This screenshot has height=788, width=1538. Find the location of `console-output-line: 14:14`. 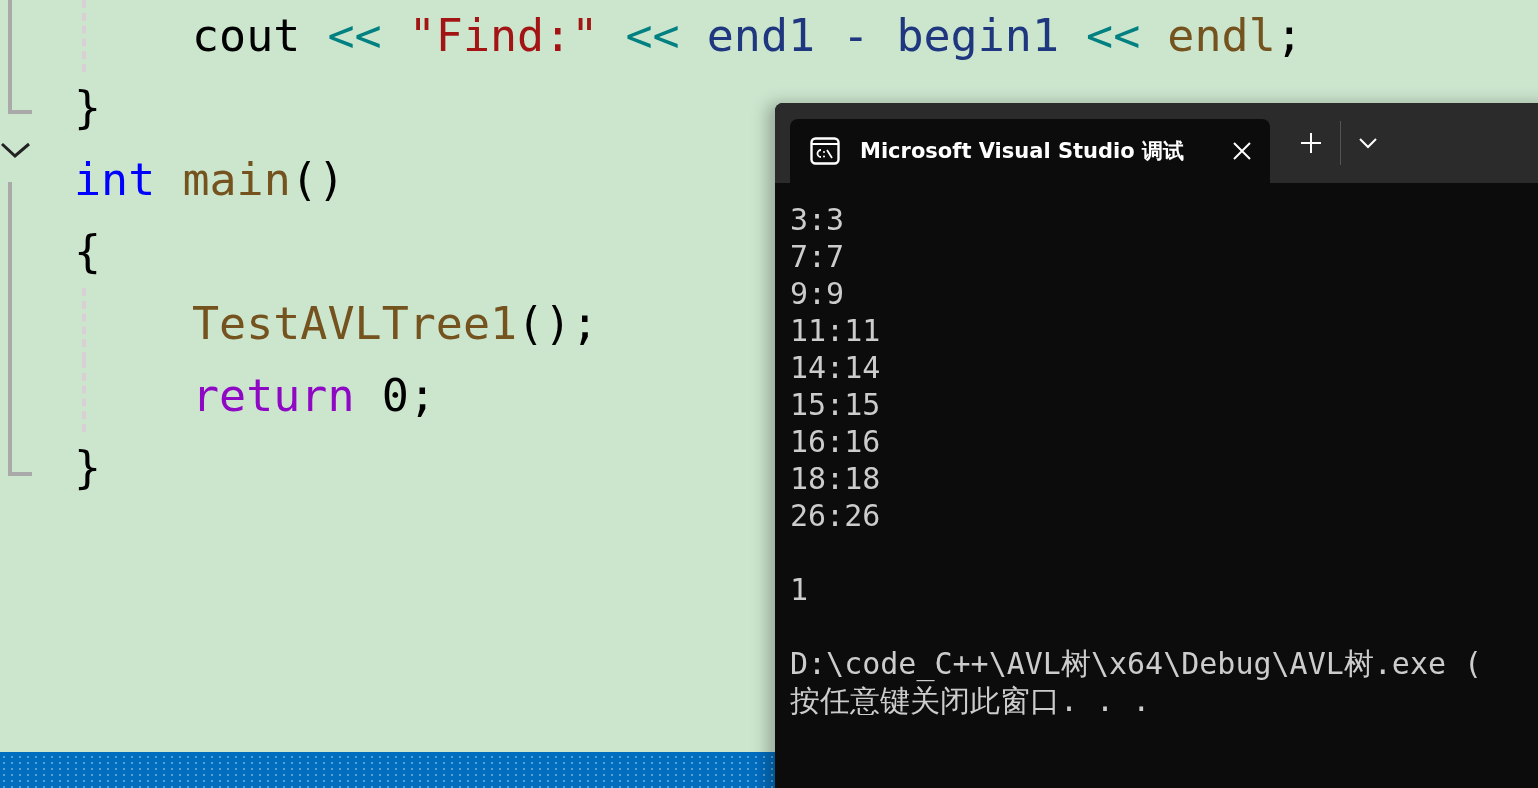

console-output-line: 14:14 is located at coordinates (835, 367).